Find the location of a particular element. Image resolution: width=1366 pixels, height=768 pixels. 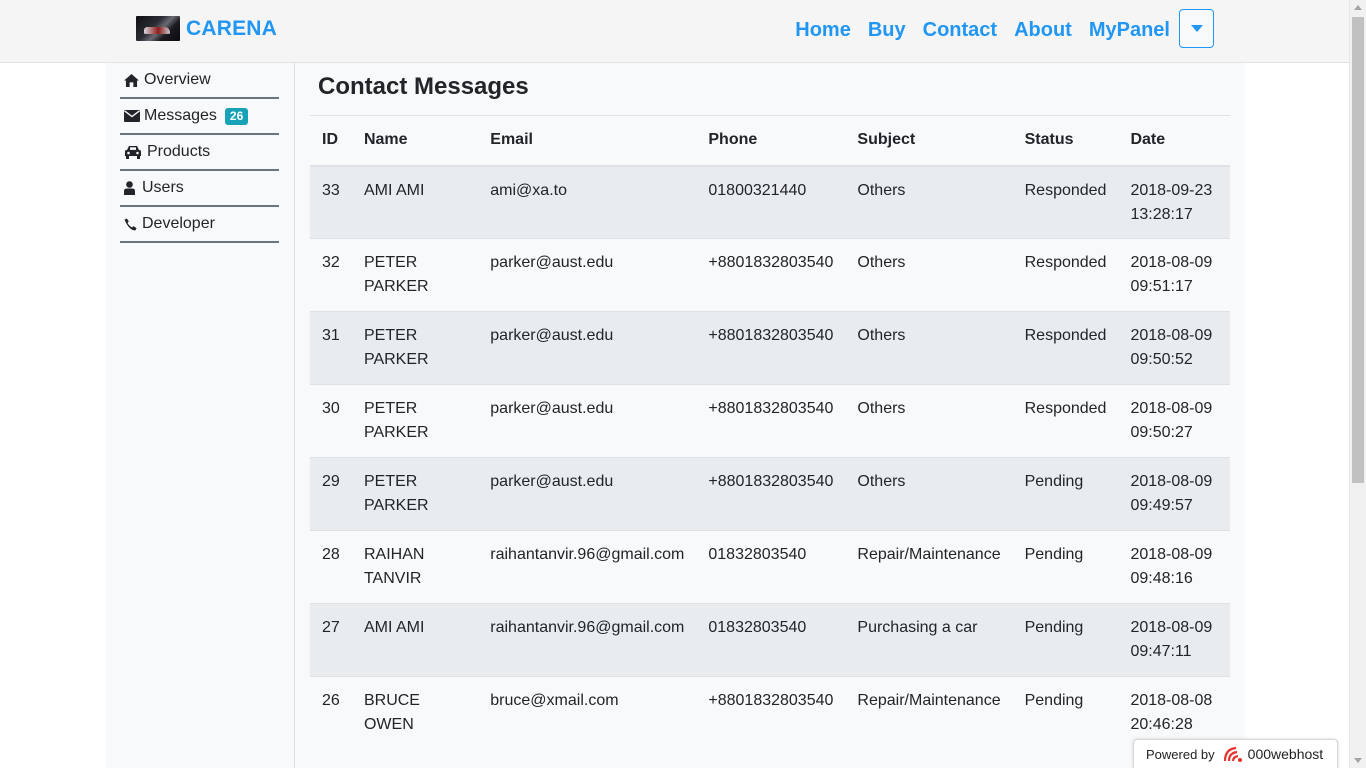

cell-email: ami@xa.to is located at coordinates (587, 202).